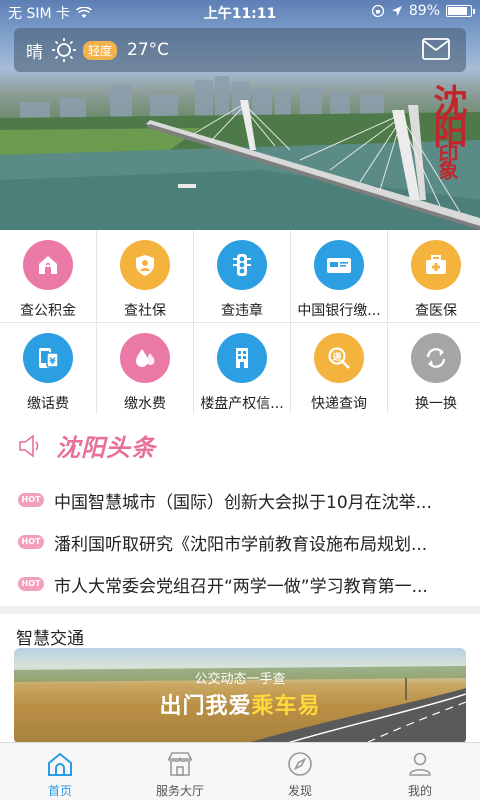  Describe the element at coordinates (50, 639) in the screenshot. I see `traffic-section-title: 智慧交通` at that location.